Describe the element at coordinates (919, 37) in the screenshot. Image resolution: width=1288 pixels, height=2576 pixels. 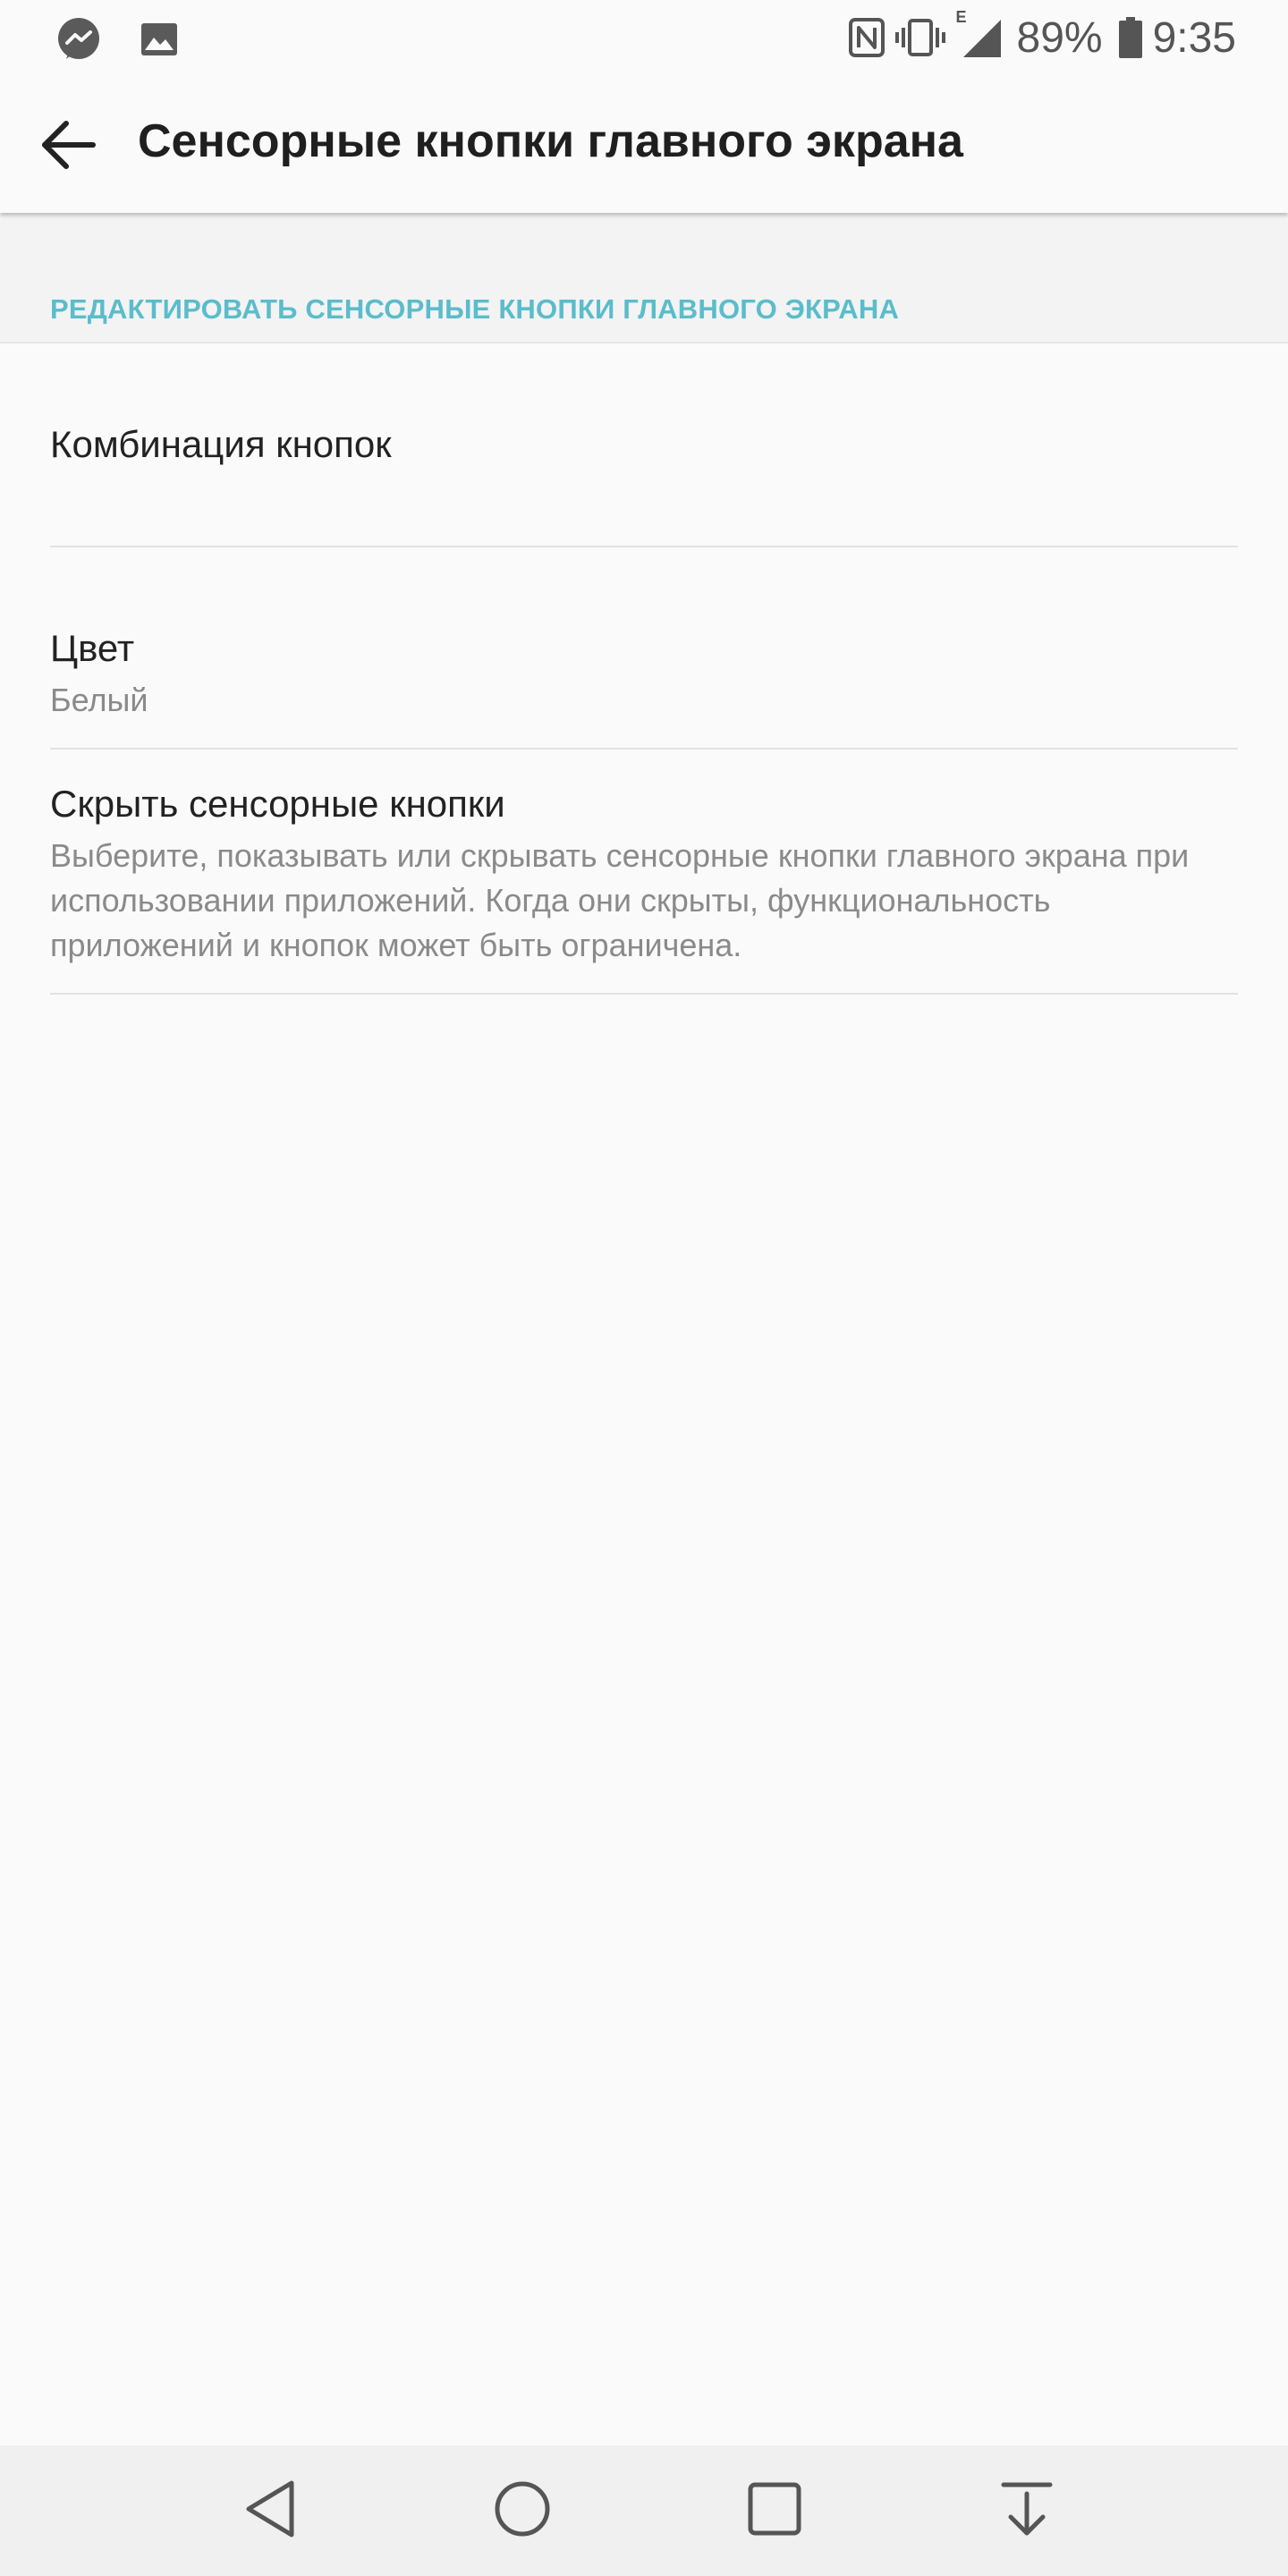
I see `vibrate-icon` at that location.